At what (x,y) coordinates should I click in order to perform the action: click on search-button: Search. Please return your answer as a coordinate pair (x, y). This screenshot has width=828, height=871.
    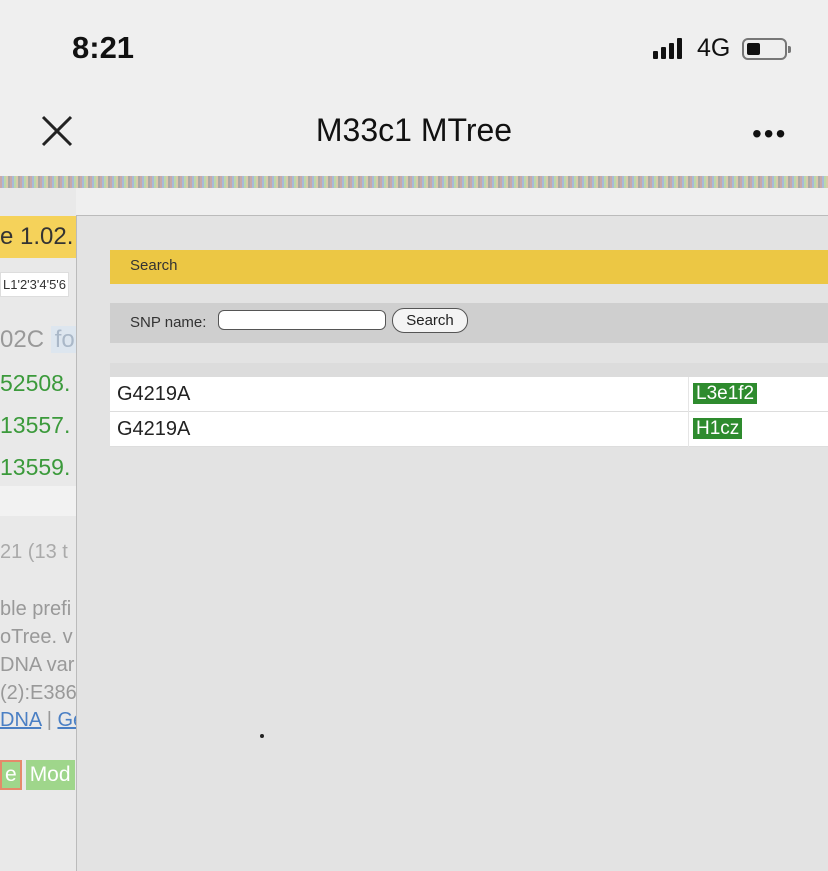
    Looking at the image, I should click on (430, 320).